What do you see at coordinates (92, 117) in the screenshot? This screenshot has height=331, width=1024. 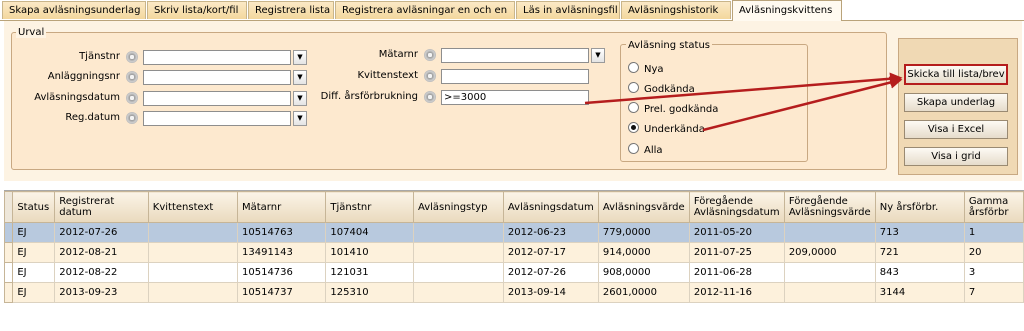 I see `regdatum-label: Reg.datum` at bounding box center [92, 117].